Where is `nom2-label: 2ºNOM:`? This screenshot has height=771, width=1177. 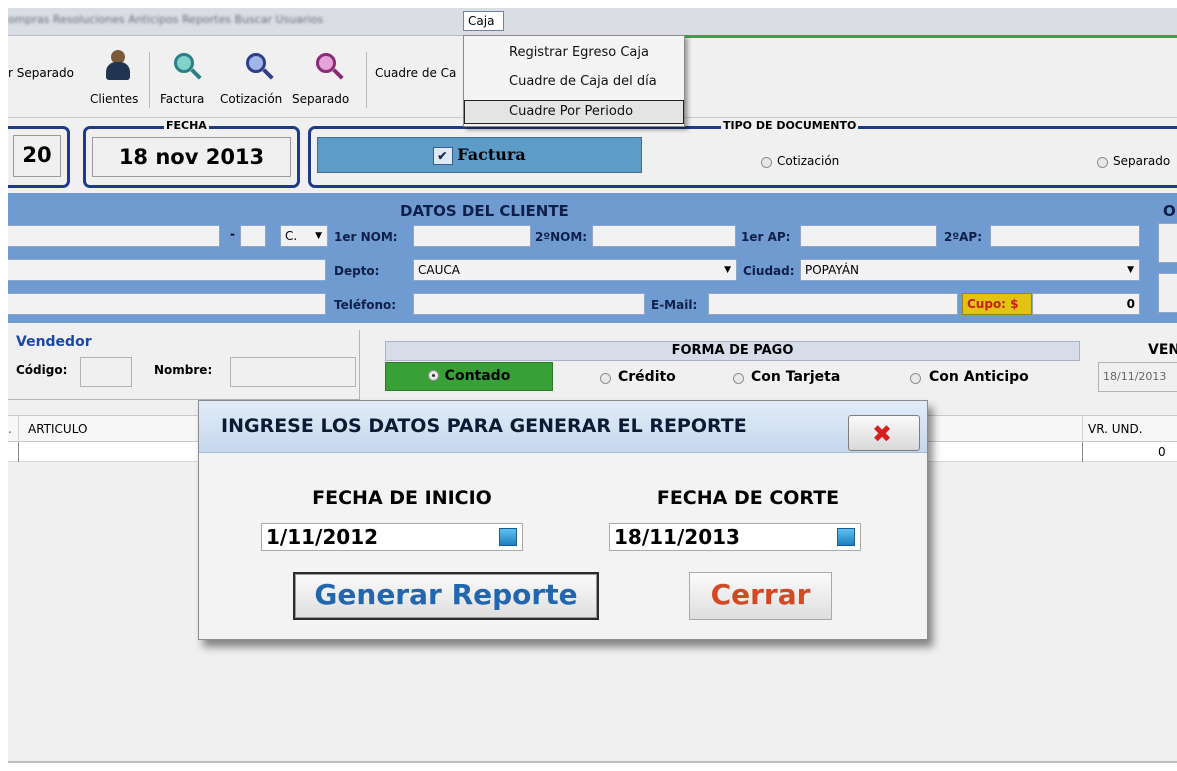
nom2-label: 2ºNOM: is located at coordinates (561, 237).